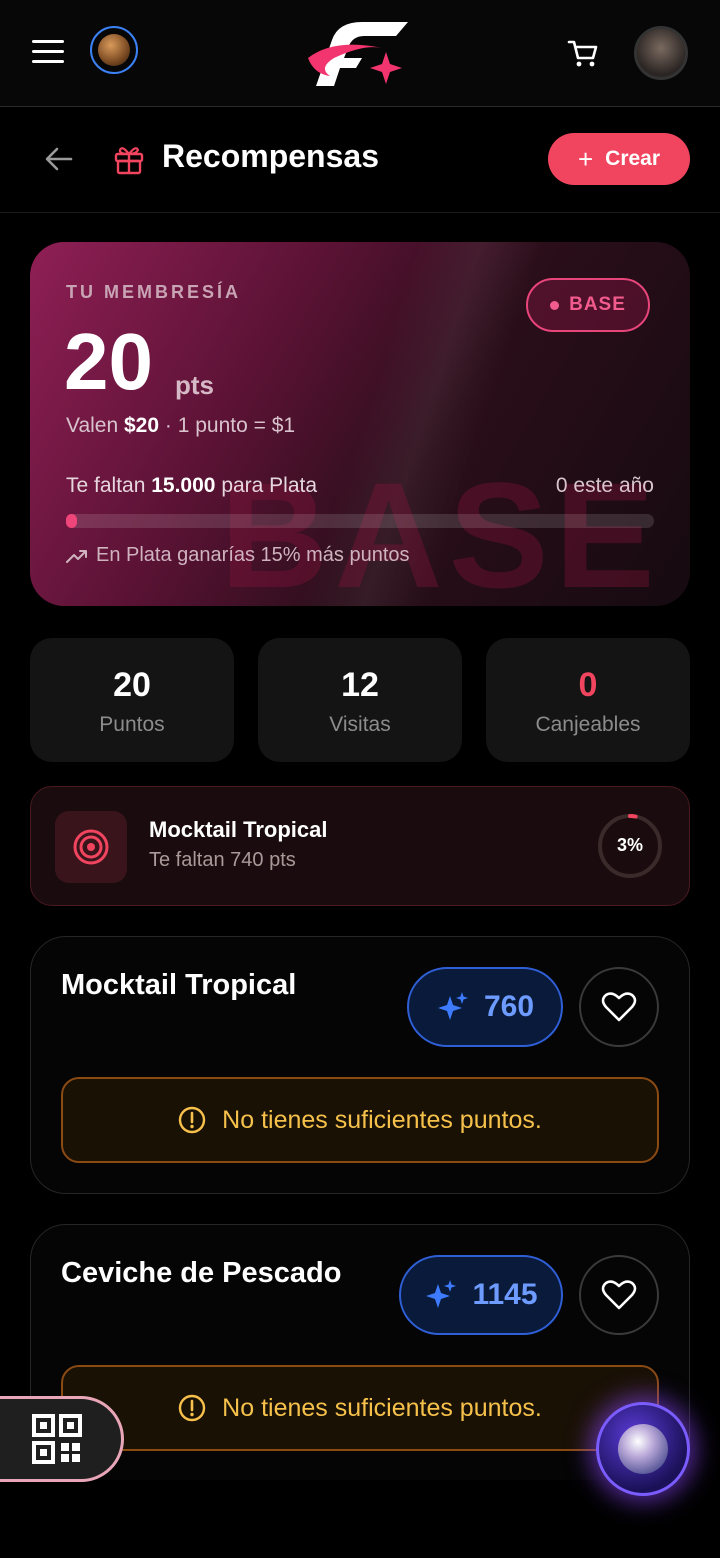 The height and width of the screenshot is (1558, 720). What do you see at coordinates (588, 685) in the screenshot?
I see `stat-value: 0` at bounding box center [588, 685].